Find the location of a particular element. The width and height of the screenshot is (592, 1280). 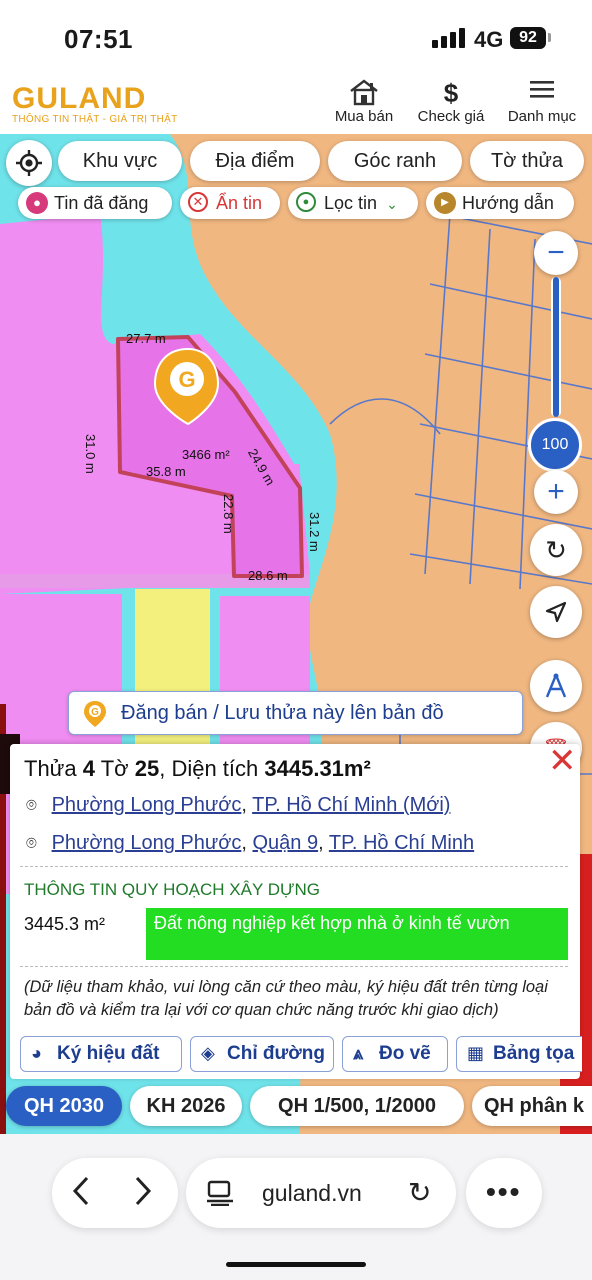

post-parcel-banner: G Đăng bán / Lưu thửa này lên bản đồ is located at coordinates (295, 713).